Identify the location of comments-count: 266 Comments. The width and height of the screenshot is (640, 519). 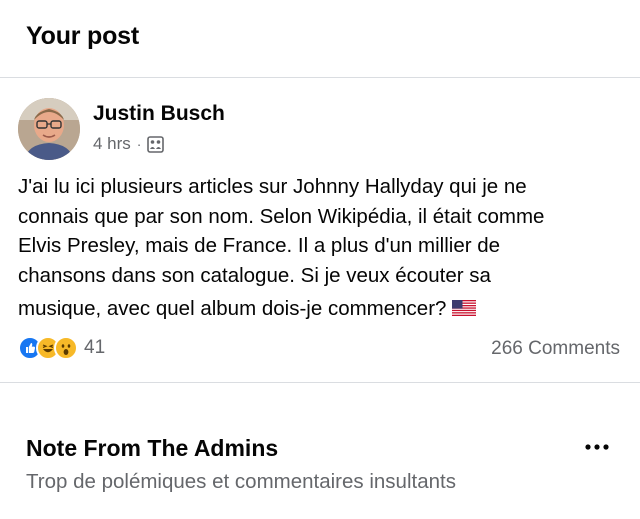
(555, 349).